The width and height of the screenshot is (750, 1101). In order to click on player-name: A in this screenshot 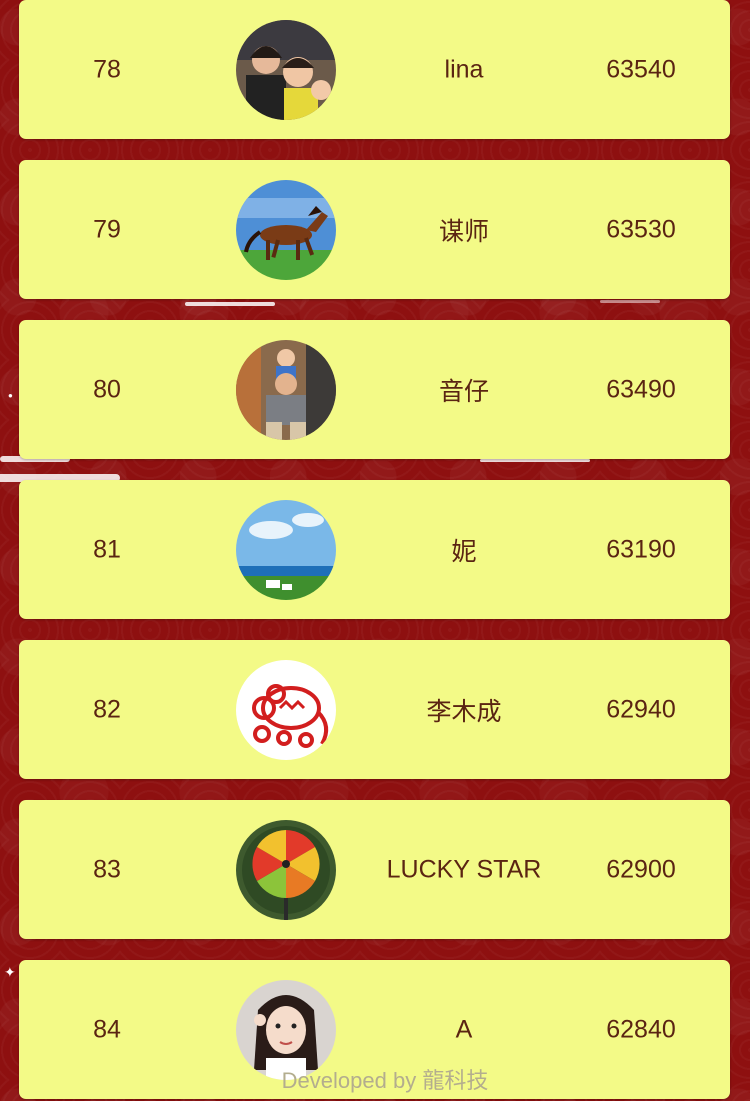, I will do `click(464, 1029)`.